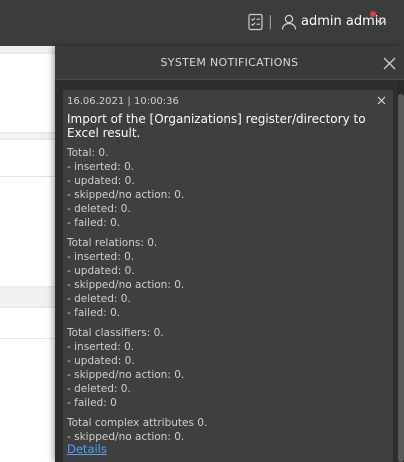 The height and width of the screenshot is (462, 404). Describe the element at coordinates (256, 22) in the screenshot. I see `tasks-icon` at that location.